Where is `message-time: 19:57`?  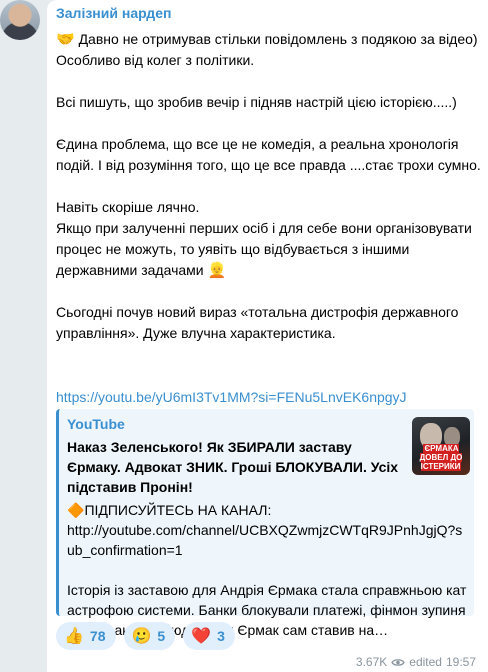 message-time: 19:57 is located at coordinates (460, 662).